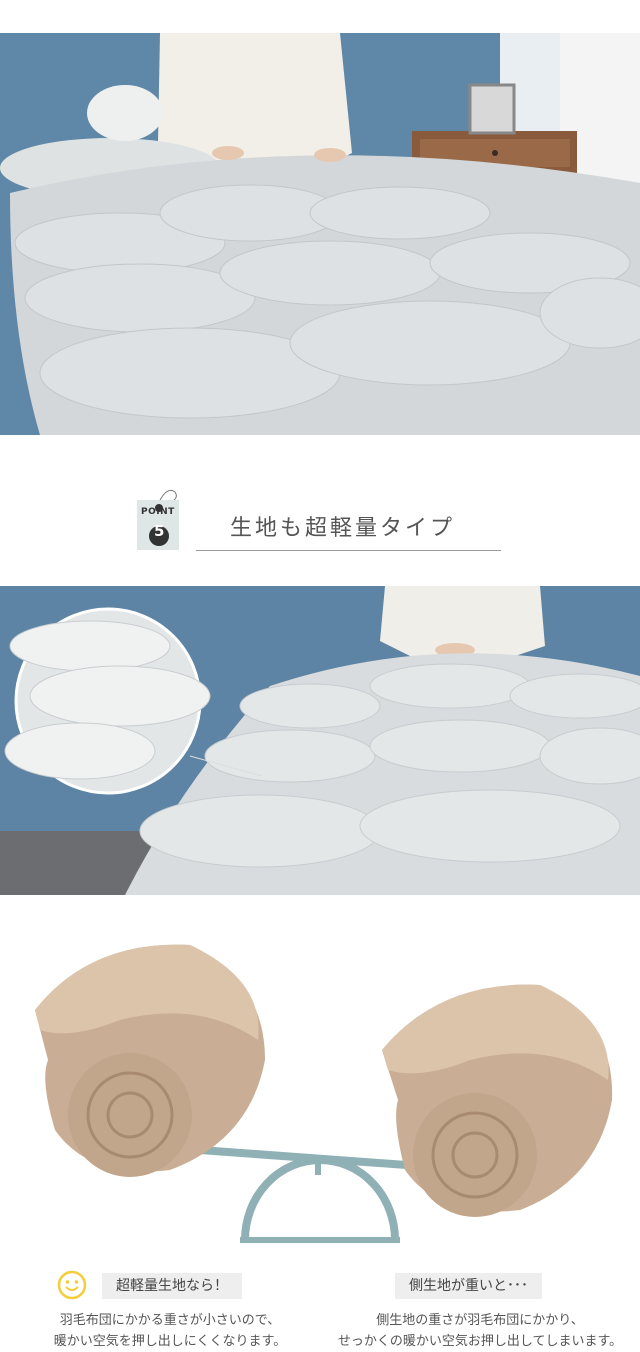 The width and height of the screenshot is (640, 1352). I want to click on point-tag-icon, so click(158, 519).